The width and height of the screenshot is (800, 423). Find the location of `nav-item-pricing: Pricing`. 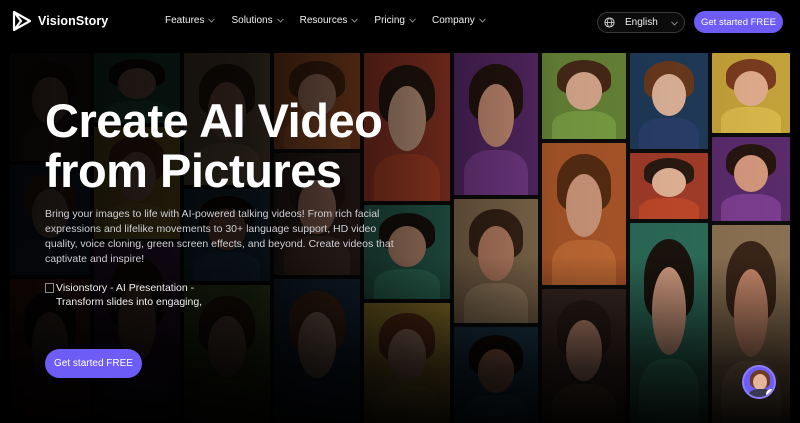

nav-item-pricing: Pricing is located at coordinates (395, 20).